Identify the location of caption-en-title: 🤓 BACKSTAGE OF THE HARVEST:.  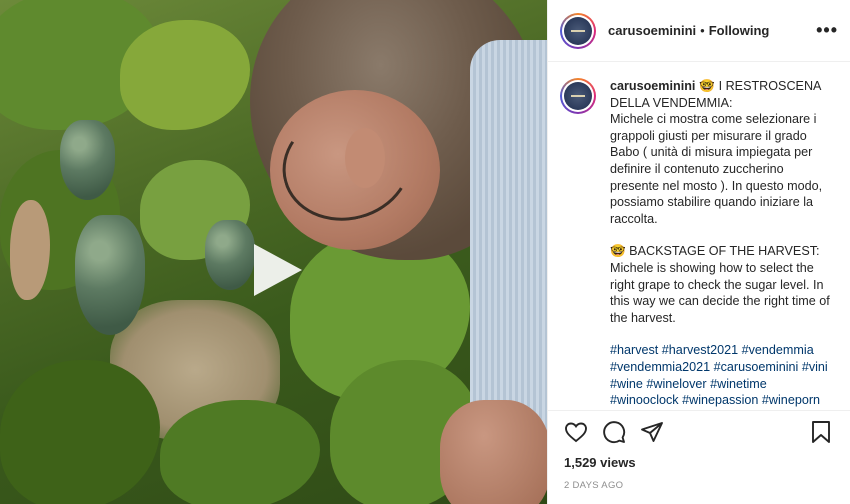
(715, 251).